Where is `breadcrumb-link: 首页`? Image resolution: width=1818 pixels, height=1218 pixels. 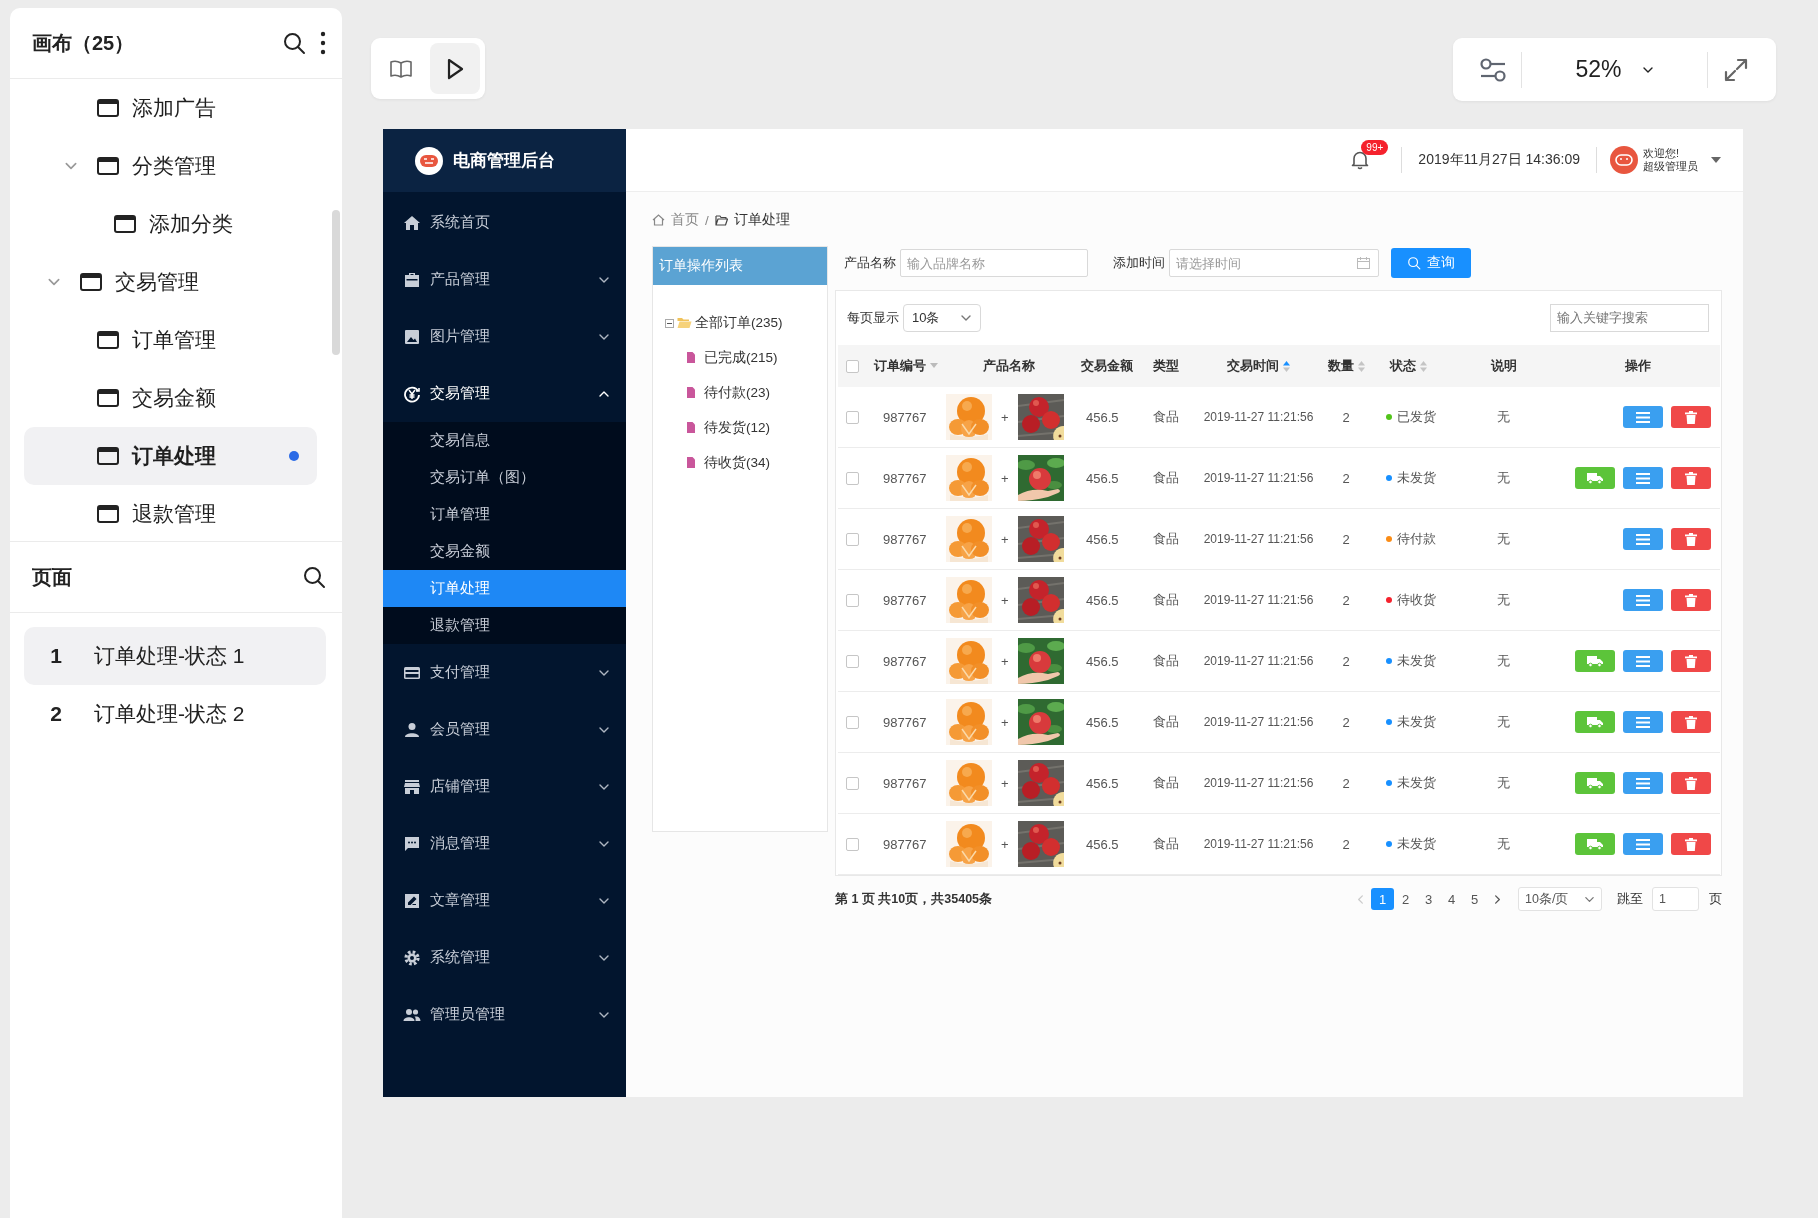
breadcrumb-link: 首页 is located at coordinates (685, 220).